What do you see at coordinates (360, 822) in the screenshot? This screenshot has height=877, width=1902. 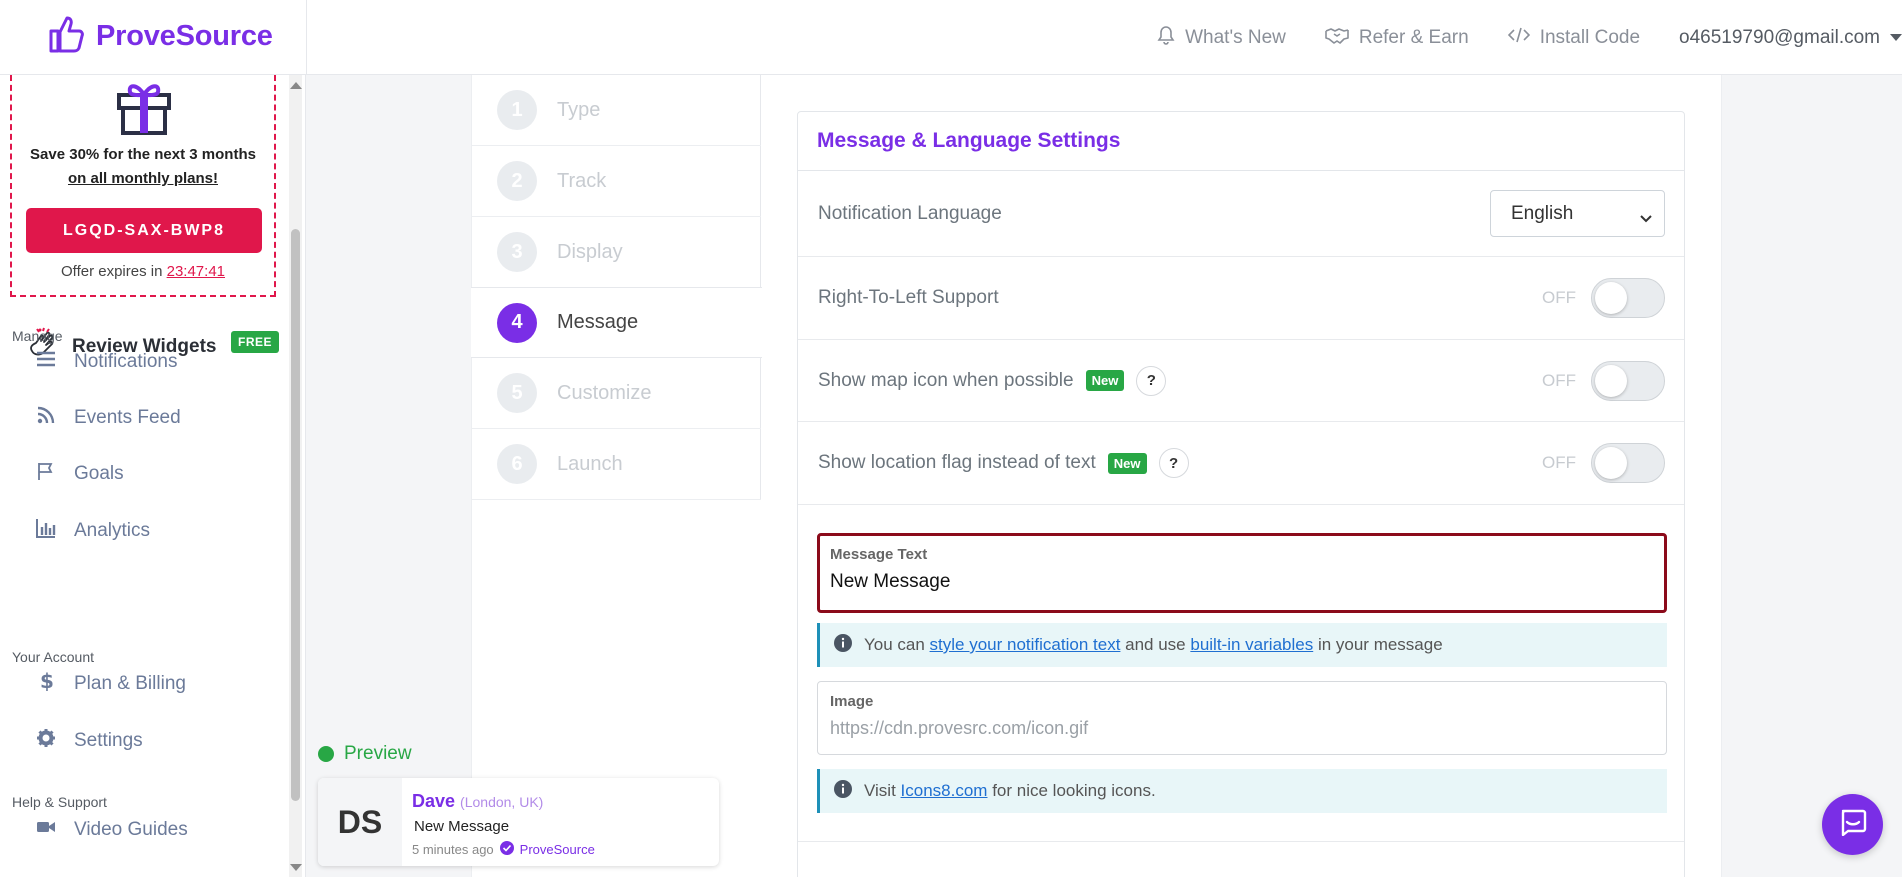 I see `avatar: DS` at bounding box center [360, 822].